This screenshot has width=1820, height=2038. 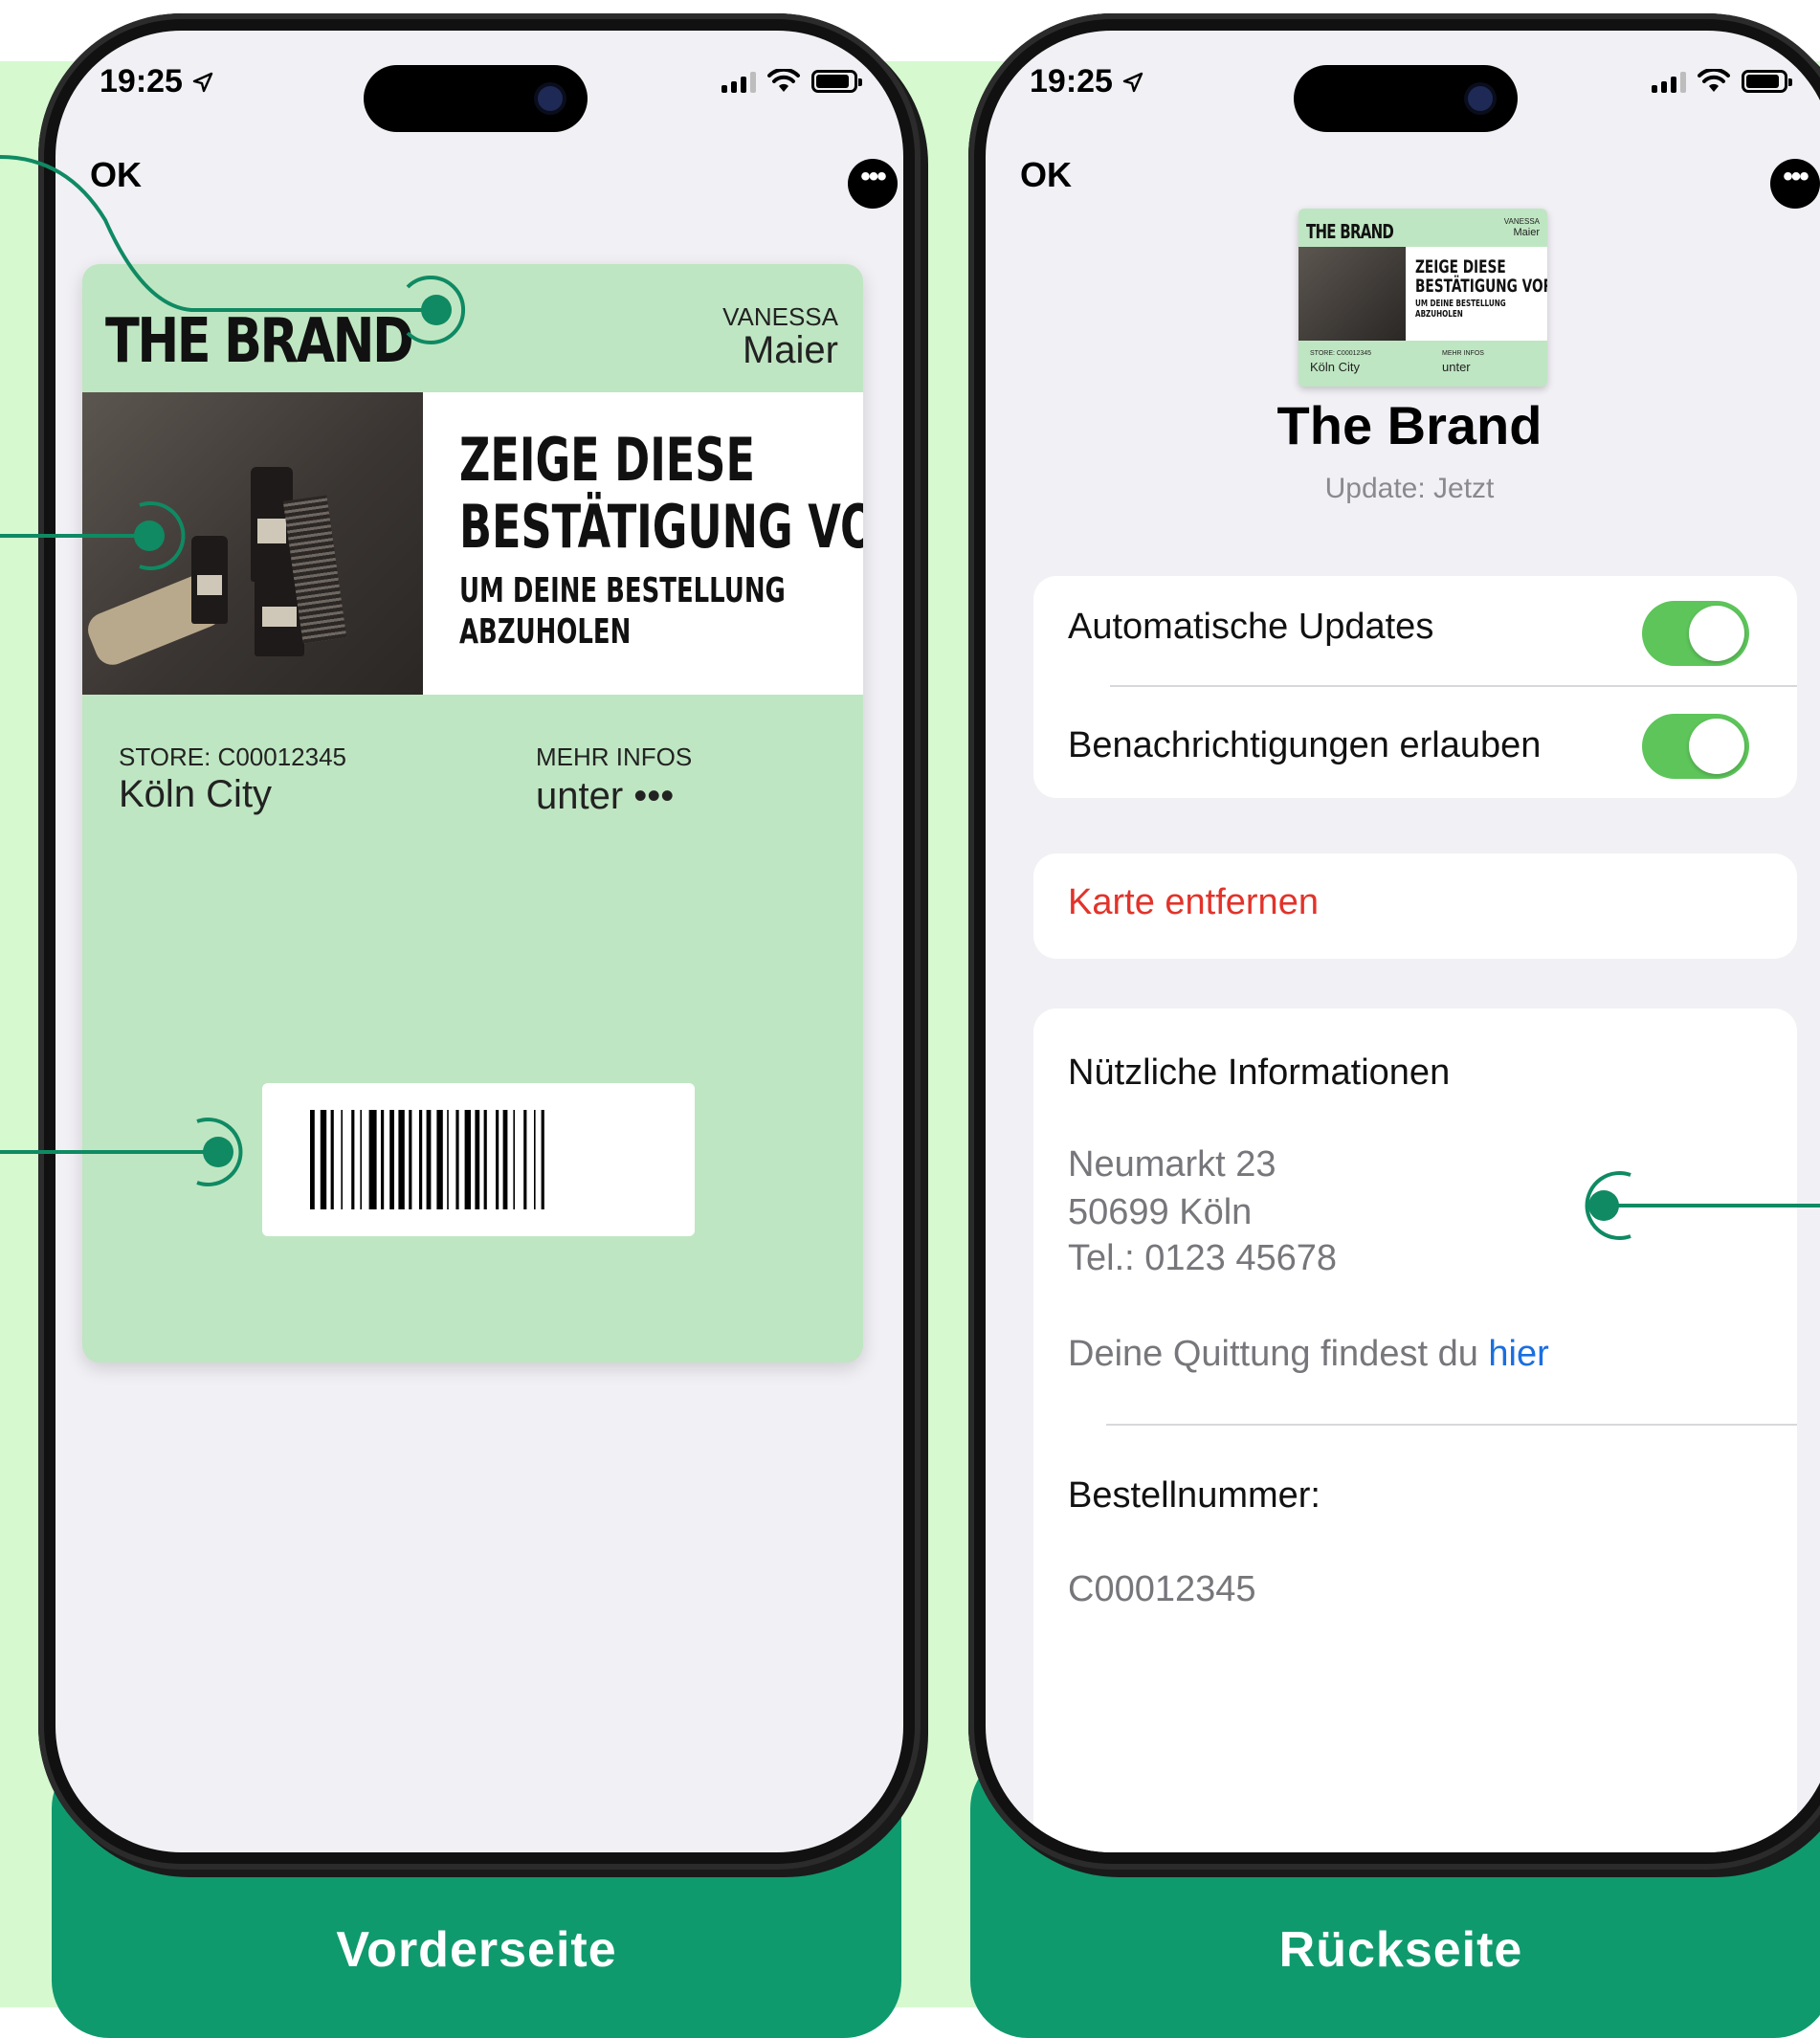 I want to click on notifications-toggle, so click(x=1695, y=746).